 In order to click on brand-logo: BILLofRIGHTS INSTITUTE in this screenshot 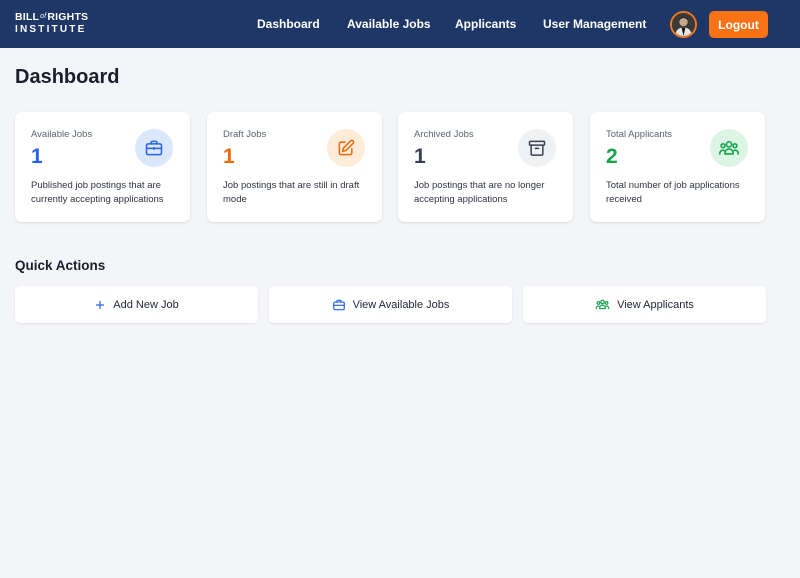, I will do `click(51, 24)`.